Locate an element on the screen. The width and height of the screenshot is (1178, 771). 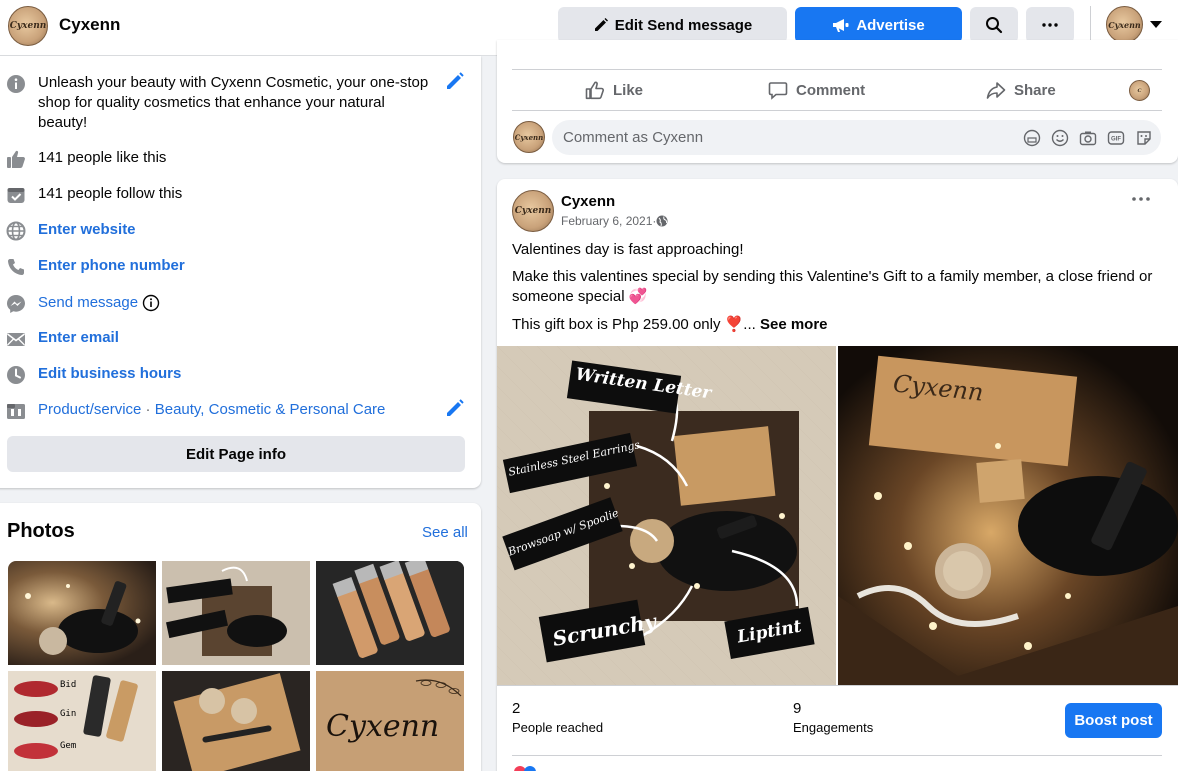
like-label: Like is located at coordinates (628, 90).